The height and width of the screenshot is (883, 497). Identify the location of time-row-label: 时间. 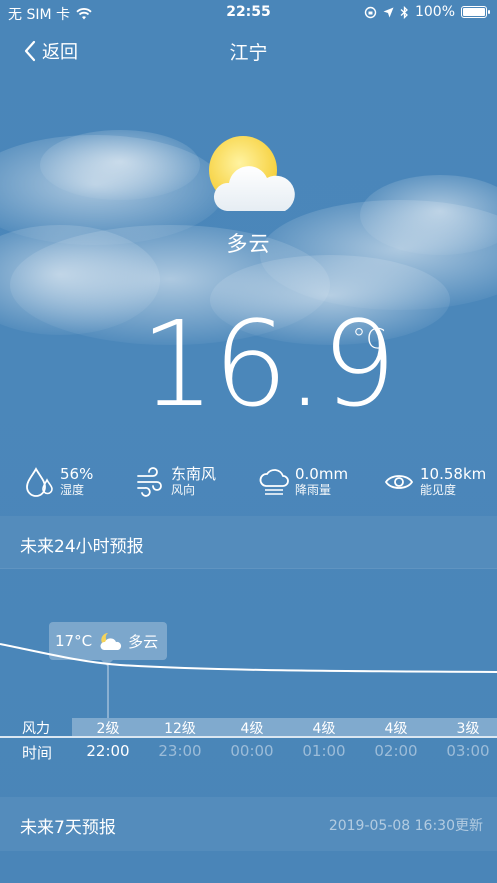
(37, 753).